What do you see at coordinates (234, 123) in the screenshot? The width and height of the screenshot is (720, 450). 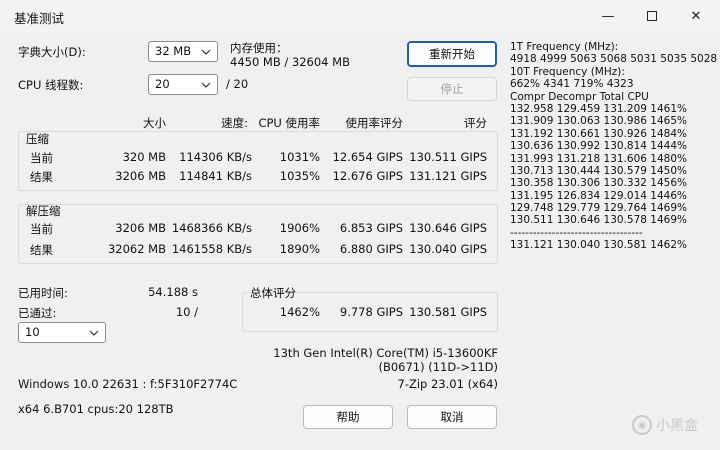 I see `header-speed: 速度:` at bounding box center [234, 123].